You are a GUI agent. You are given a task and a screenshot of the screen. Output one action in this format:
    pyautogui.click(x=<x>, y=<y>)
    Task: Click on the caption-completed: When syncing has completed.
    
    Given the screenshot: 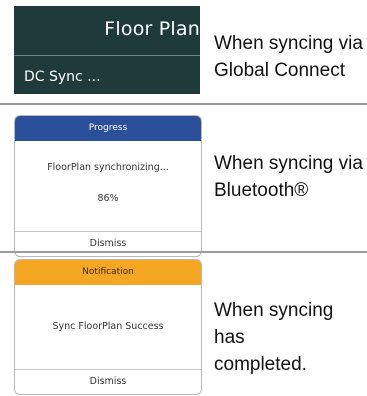 What is the action you would take?
    pyautogui.click(x=289, y=337)
    